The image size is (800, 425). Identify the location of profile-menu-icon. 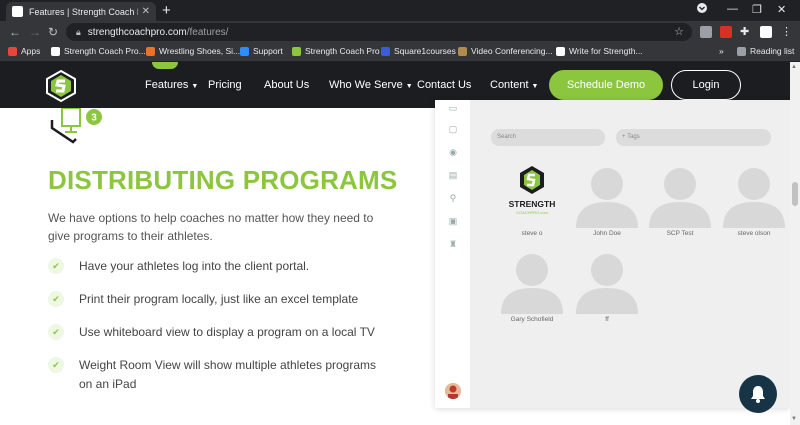
(702, 9).